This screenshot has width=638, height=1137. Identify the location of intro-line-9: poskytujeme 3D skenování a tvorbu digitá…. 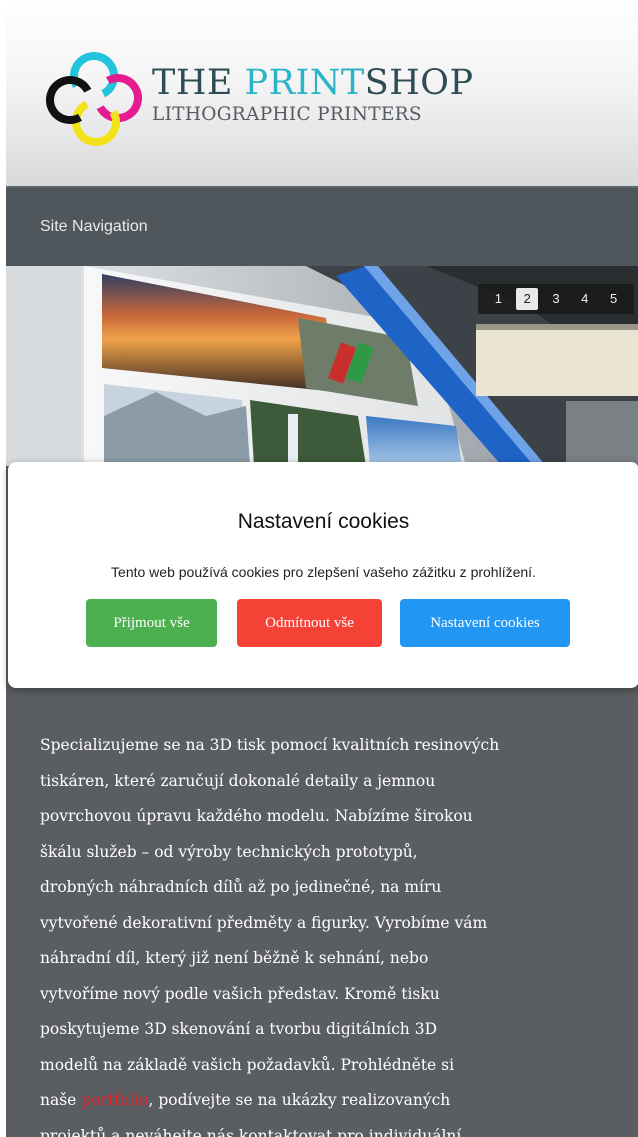
(238, 1029).